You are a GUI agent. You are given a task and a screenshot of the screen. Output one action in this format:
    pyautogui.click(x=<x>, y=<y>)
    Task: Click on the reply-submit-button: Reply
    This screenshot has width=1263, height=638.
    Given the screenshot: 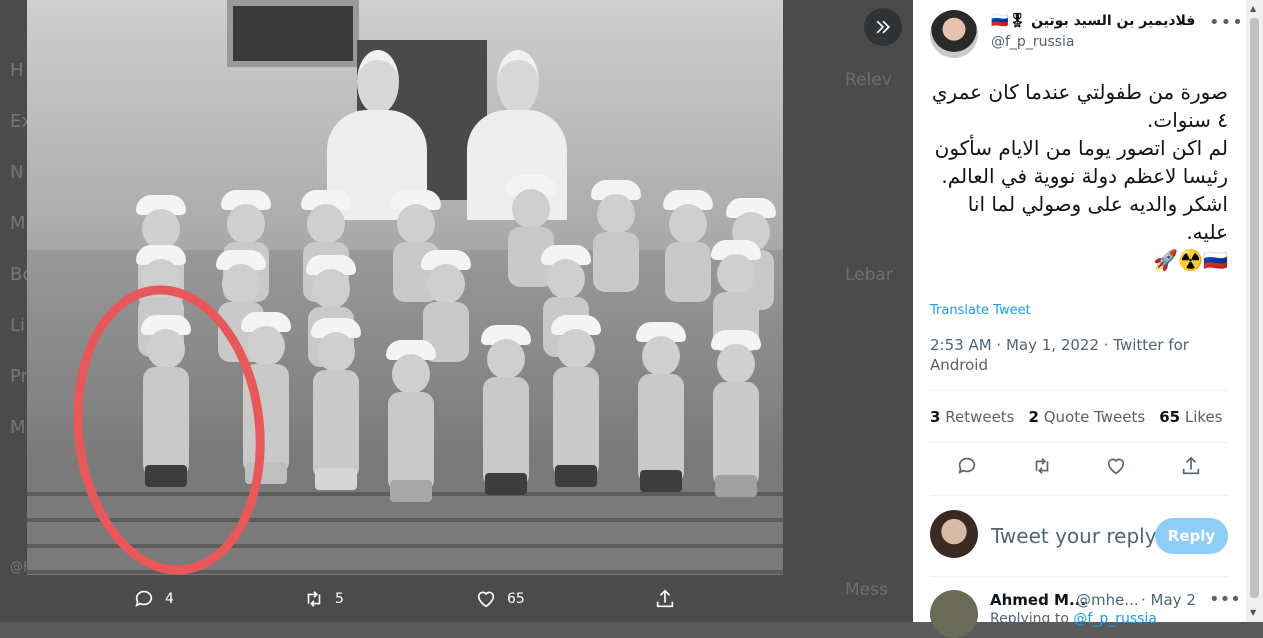 What is the action you would take?
    pyautogui.click(x=1191, y=536)
    